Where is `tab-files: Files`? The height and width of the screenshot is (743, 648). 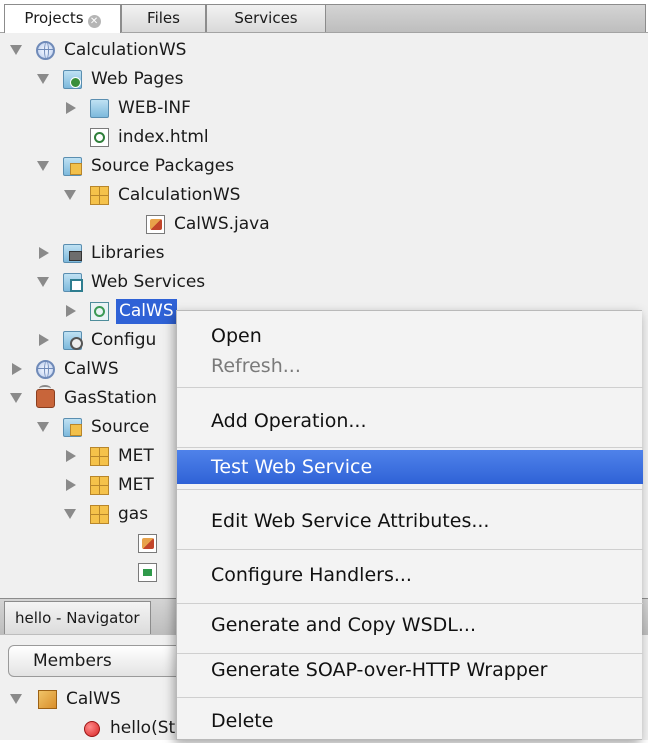 tab-files: Files is located at coordinates (163, 18).